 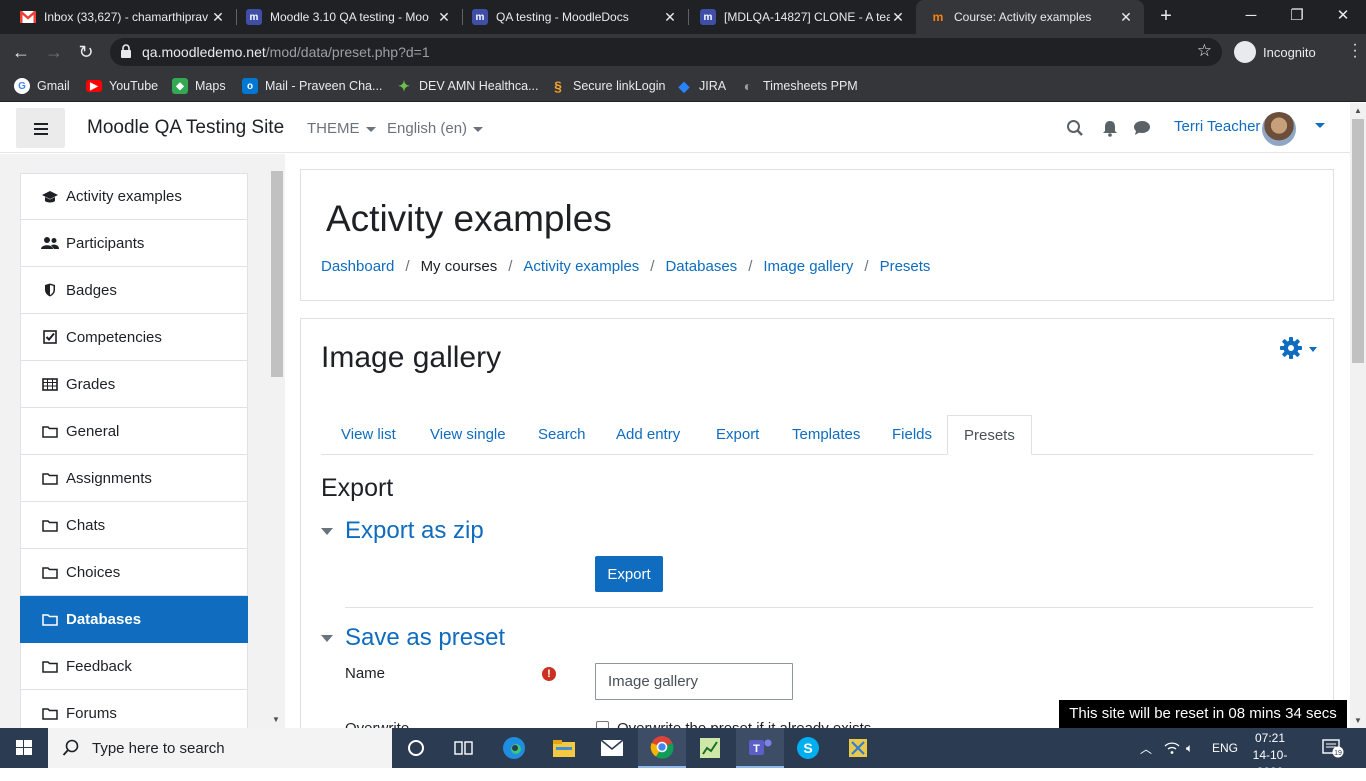 What do you see at coordinates (199, 86) in the screenshot?
I see `bookmark-maps: ◆ Maps` at bounding box center [199, 86].